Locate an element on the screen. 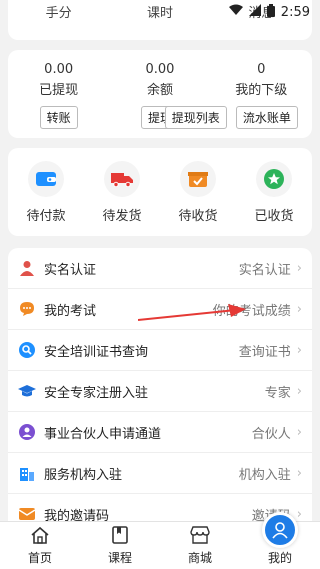 This screenshot has width=320, height=569. balance-value: 0.00 is located at coordinates (160, 69).